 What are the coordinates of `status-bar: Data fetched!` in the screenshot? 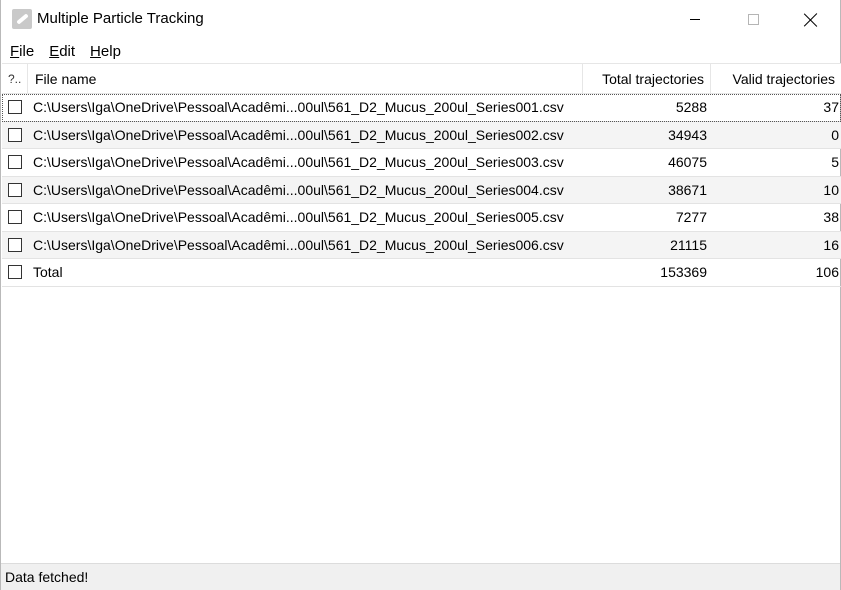 It's located at (420, 576).